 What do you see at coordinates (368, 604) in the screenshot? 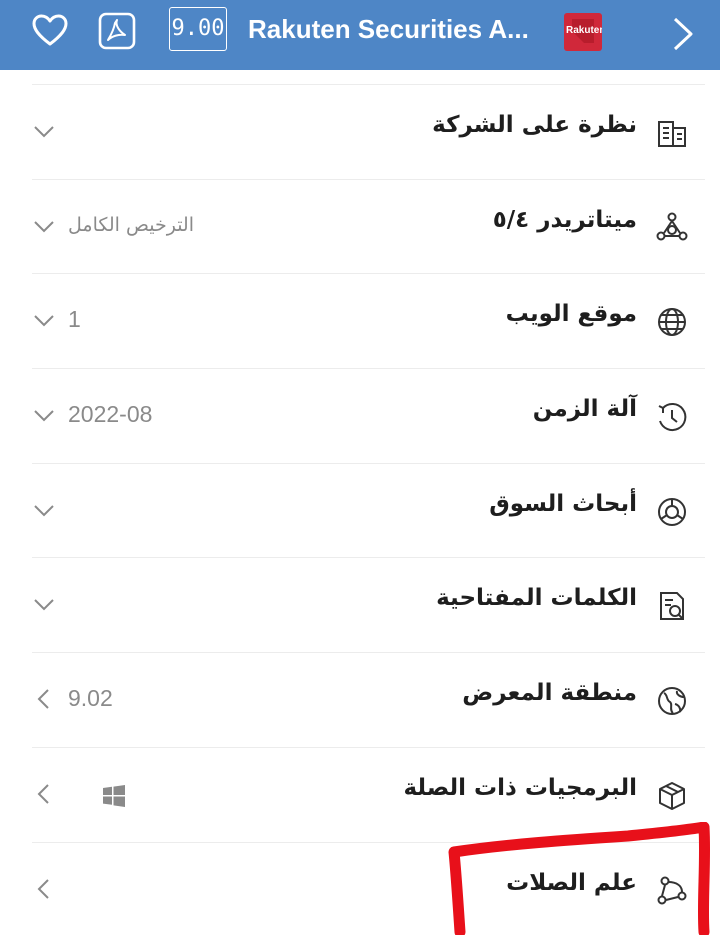
I see `row-keywords: الكلمات المفتاحية` at bounding box center [368, 604].